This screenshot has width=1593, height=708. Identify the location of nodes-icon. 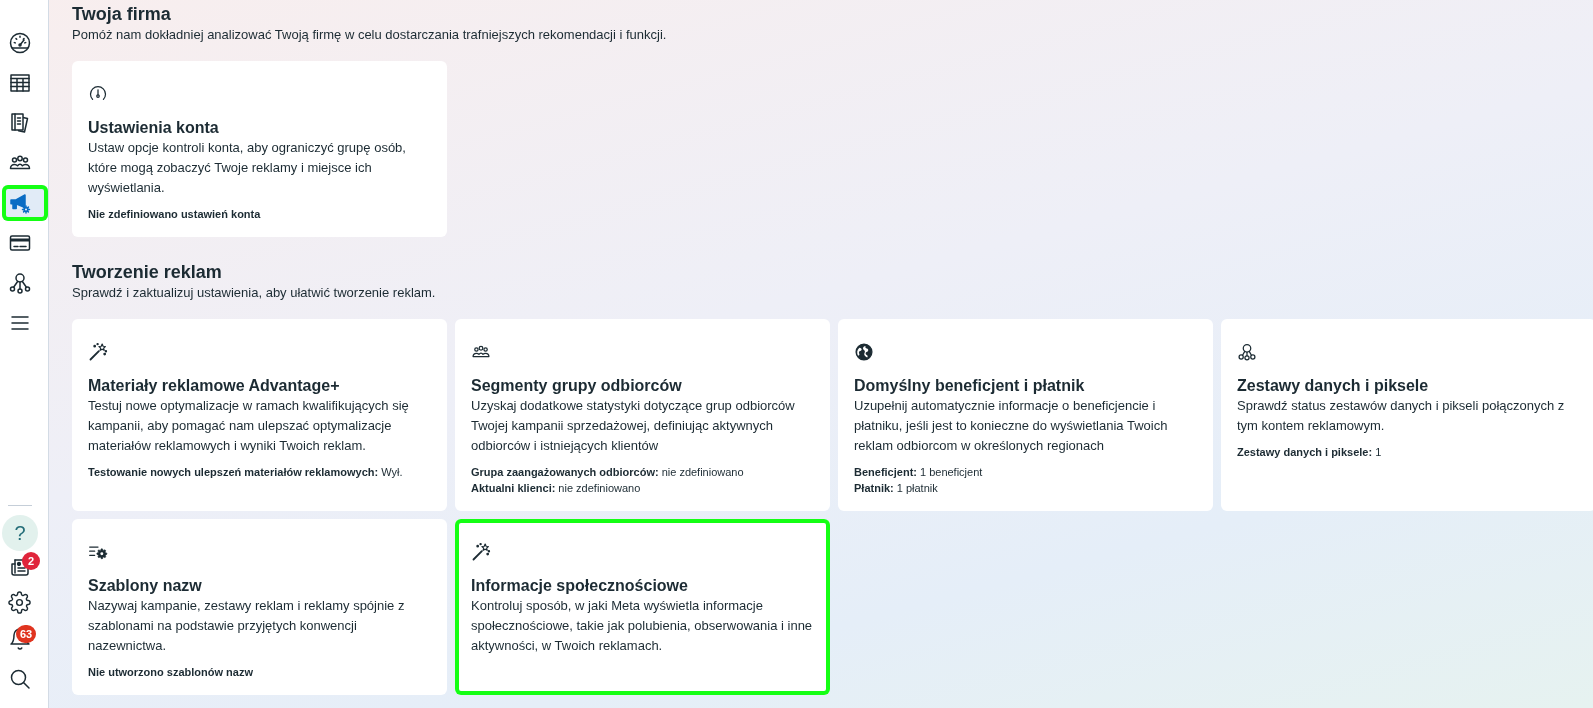
(1247, 352).